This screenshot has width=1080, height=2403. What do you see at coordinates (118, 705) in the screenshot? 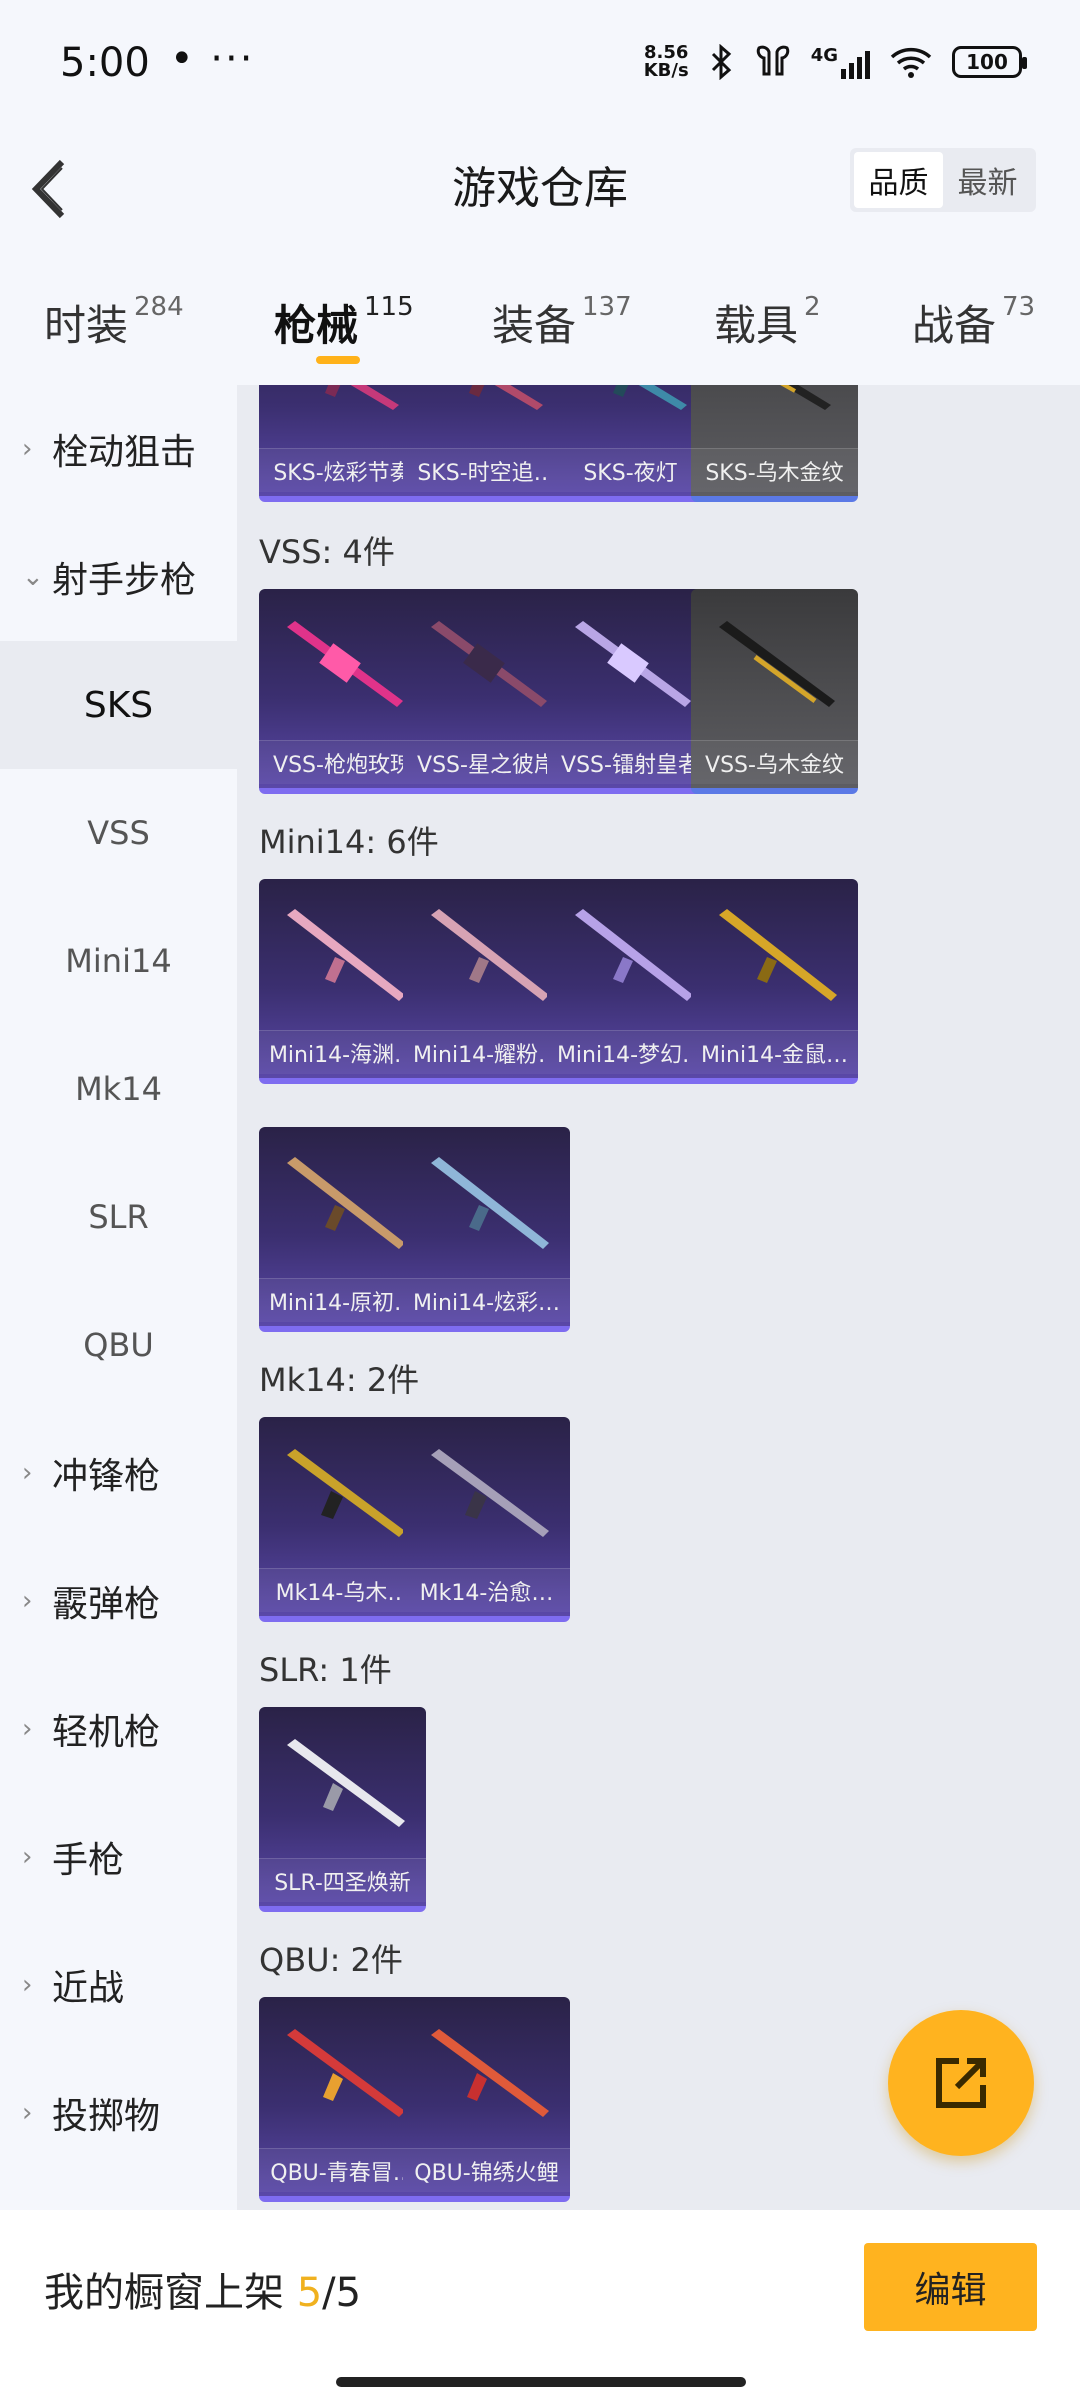
I see `sidebar-item-sks: SKS` at bounding box center [118, 705].